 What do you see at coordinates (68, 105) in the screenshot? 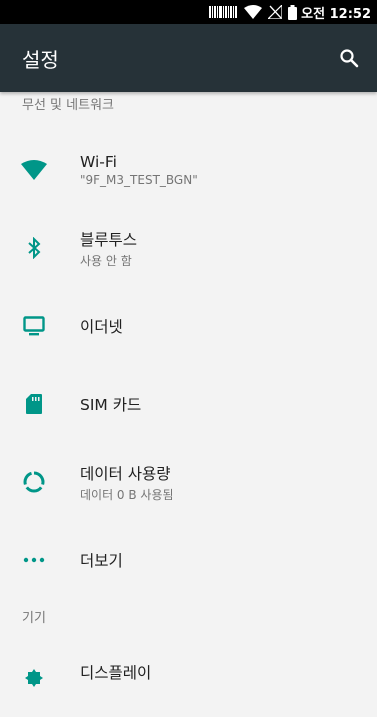
I see `section-header-wireless: 무선 및 네트워크` at bounding box center [68, 105].